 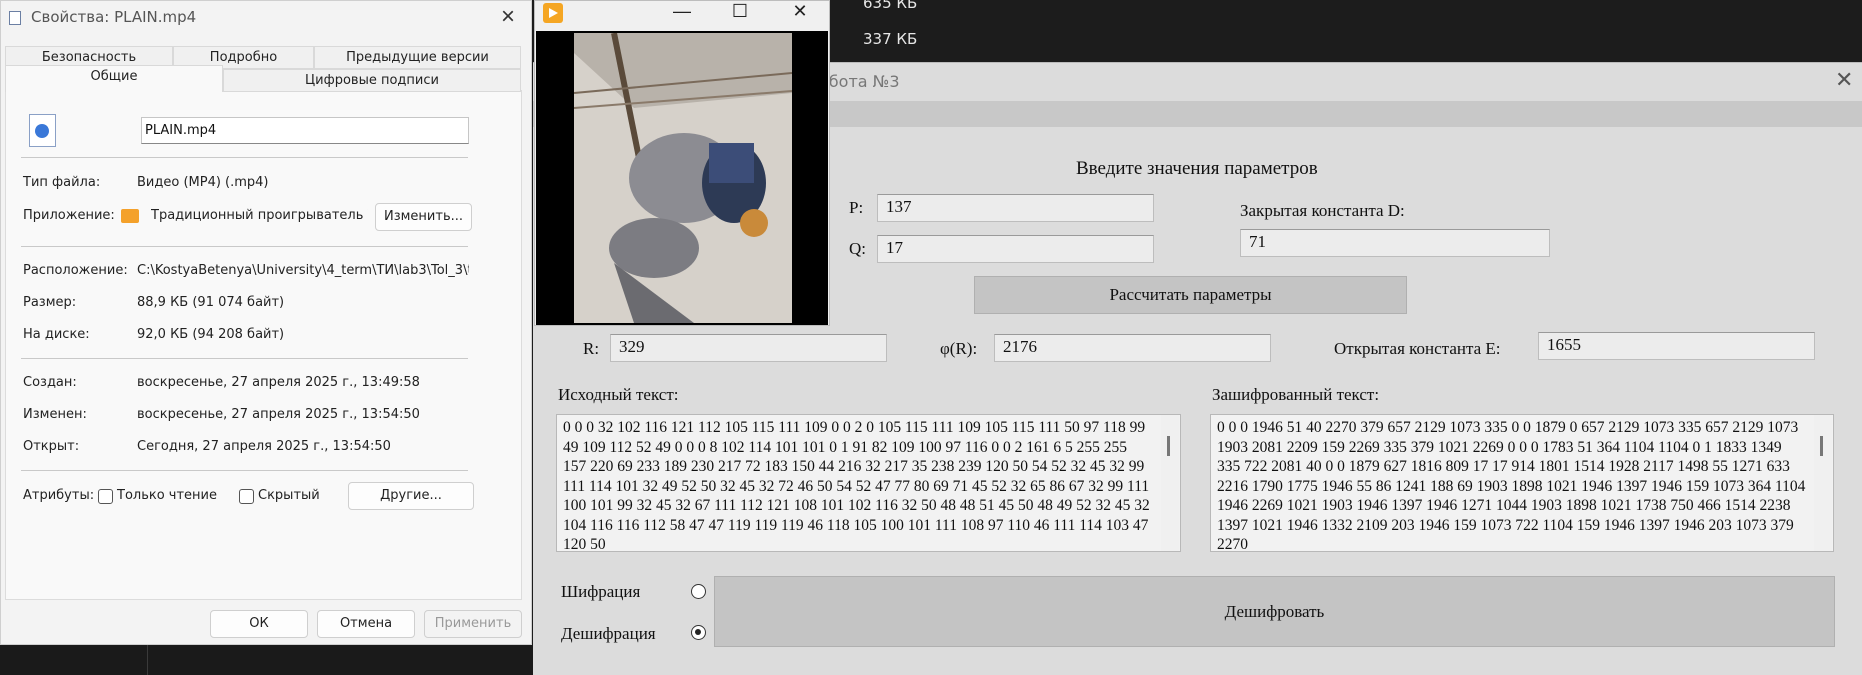 What do you see at coordinates (1190, 295) in the screenshot?
I see `calculate-parameters-button: Рассчитать параметры` at bounding box center [1190, 295].